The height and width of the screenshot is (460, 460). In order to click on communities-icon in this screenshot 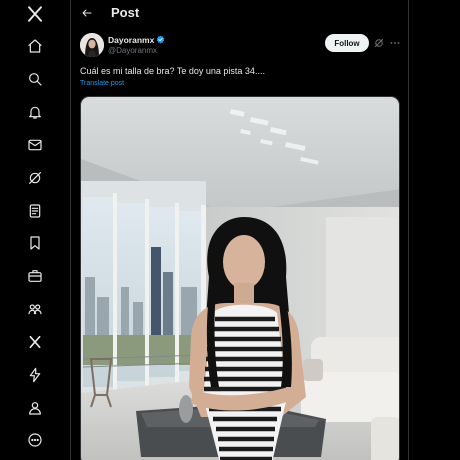, I will do `click(35, 309)`.